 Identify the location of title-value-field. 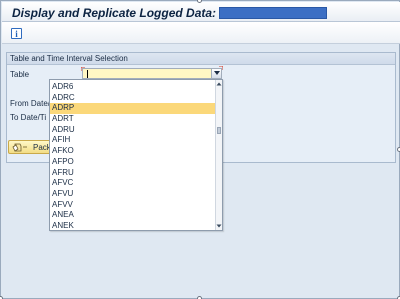
(273, 13).